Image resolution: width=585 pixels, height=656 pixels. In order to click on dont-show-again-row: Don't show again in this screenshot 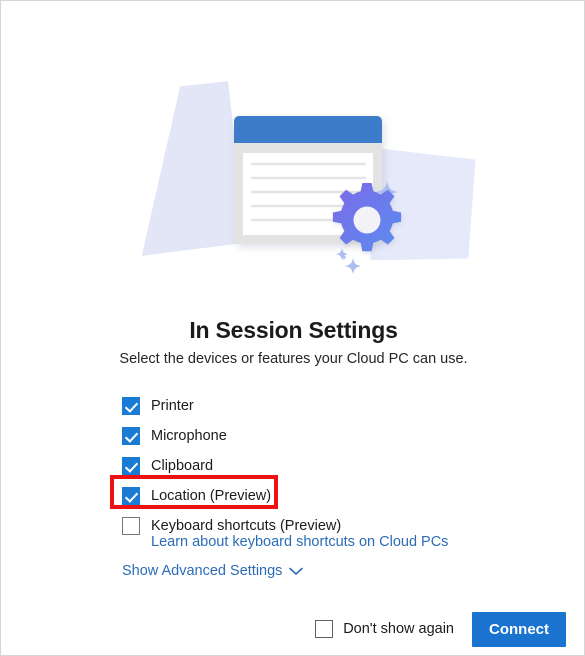, I will do `click(384, 629)`.